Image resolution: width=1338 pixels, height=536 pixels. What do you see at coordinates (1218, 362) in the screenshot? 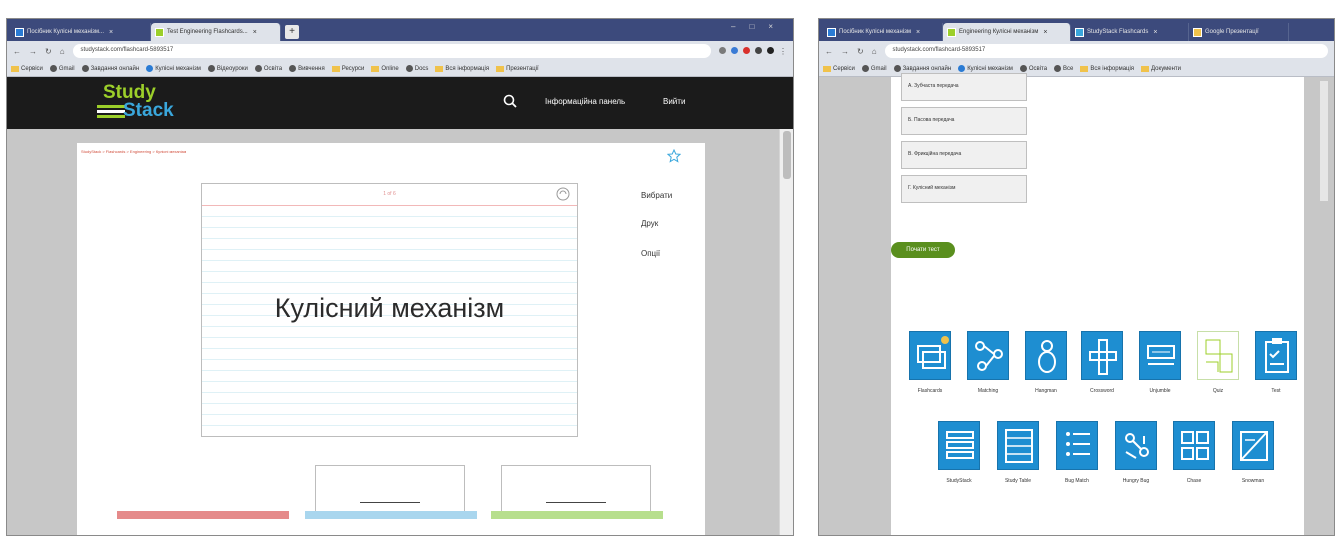
I see `activity-quiz: Quiz` at bounding box center [1218, 362].